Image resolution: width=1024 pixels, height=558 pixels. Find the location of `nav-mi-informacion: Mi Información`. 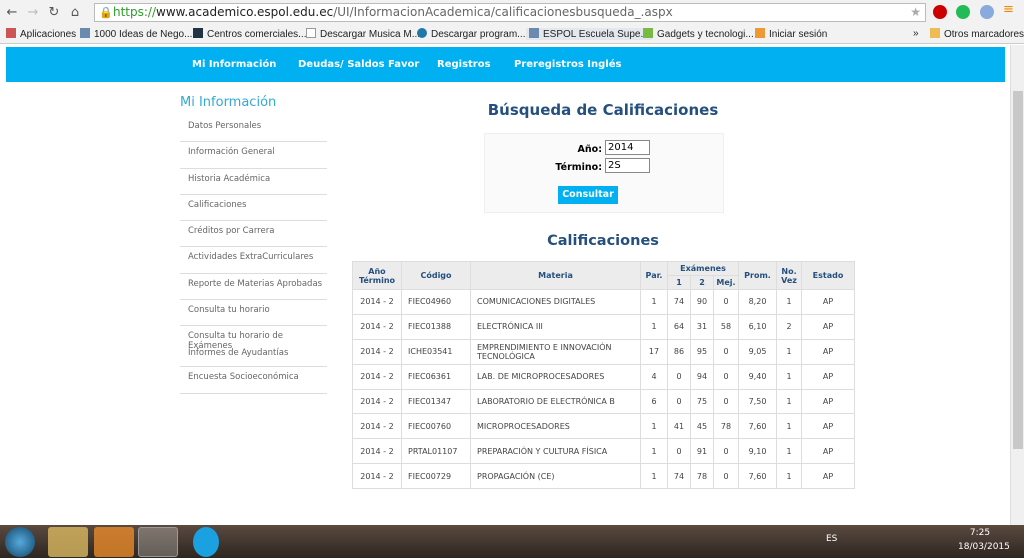

nav-mi-informacion: Mi Información is located at coordinates (234, 64).